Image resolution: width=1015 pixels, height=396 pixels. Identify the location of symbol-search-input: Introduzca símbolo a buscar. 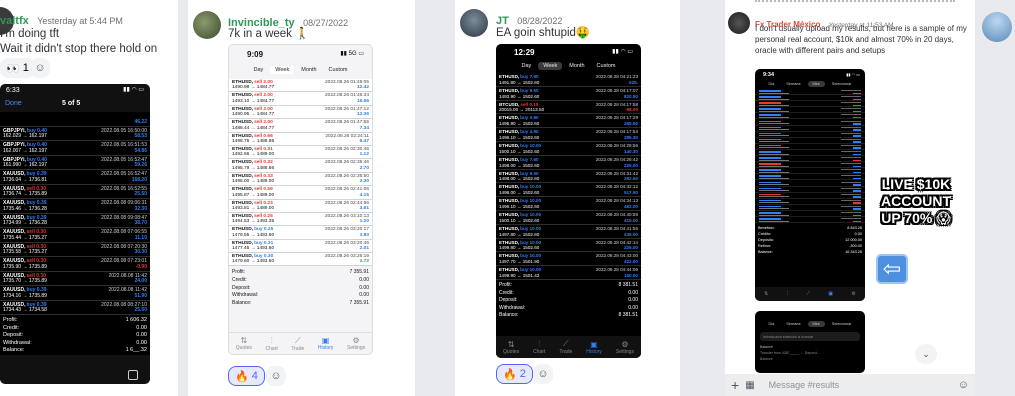
(810, 336).